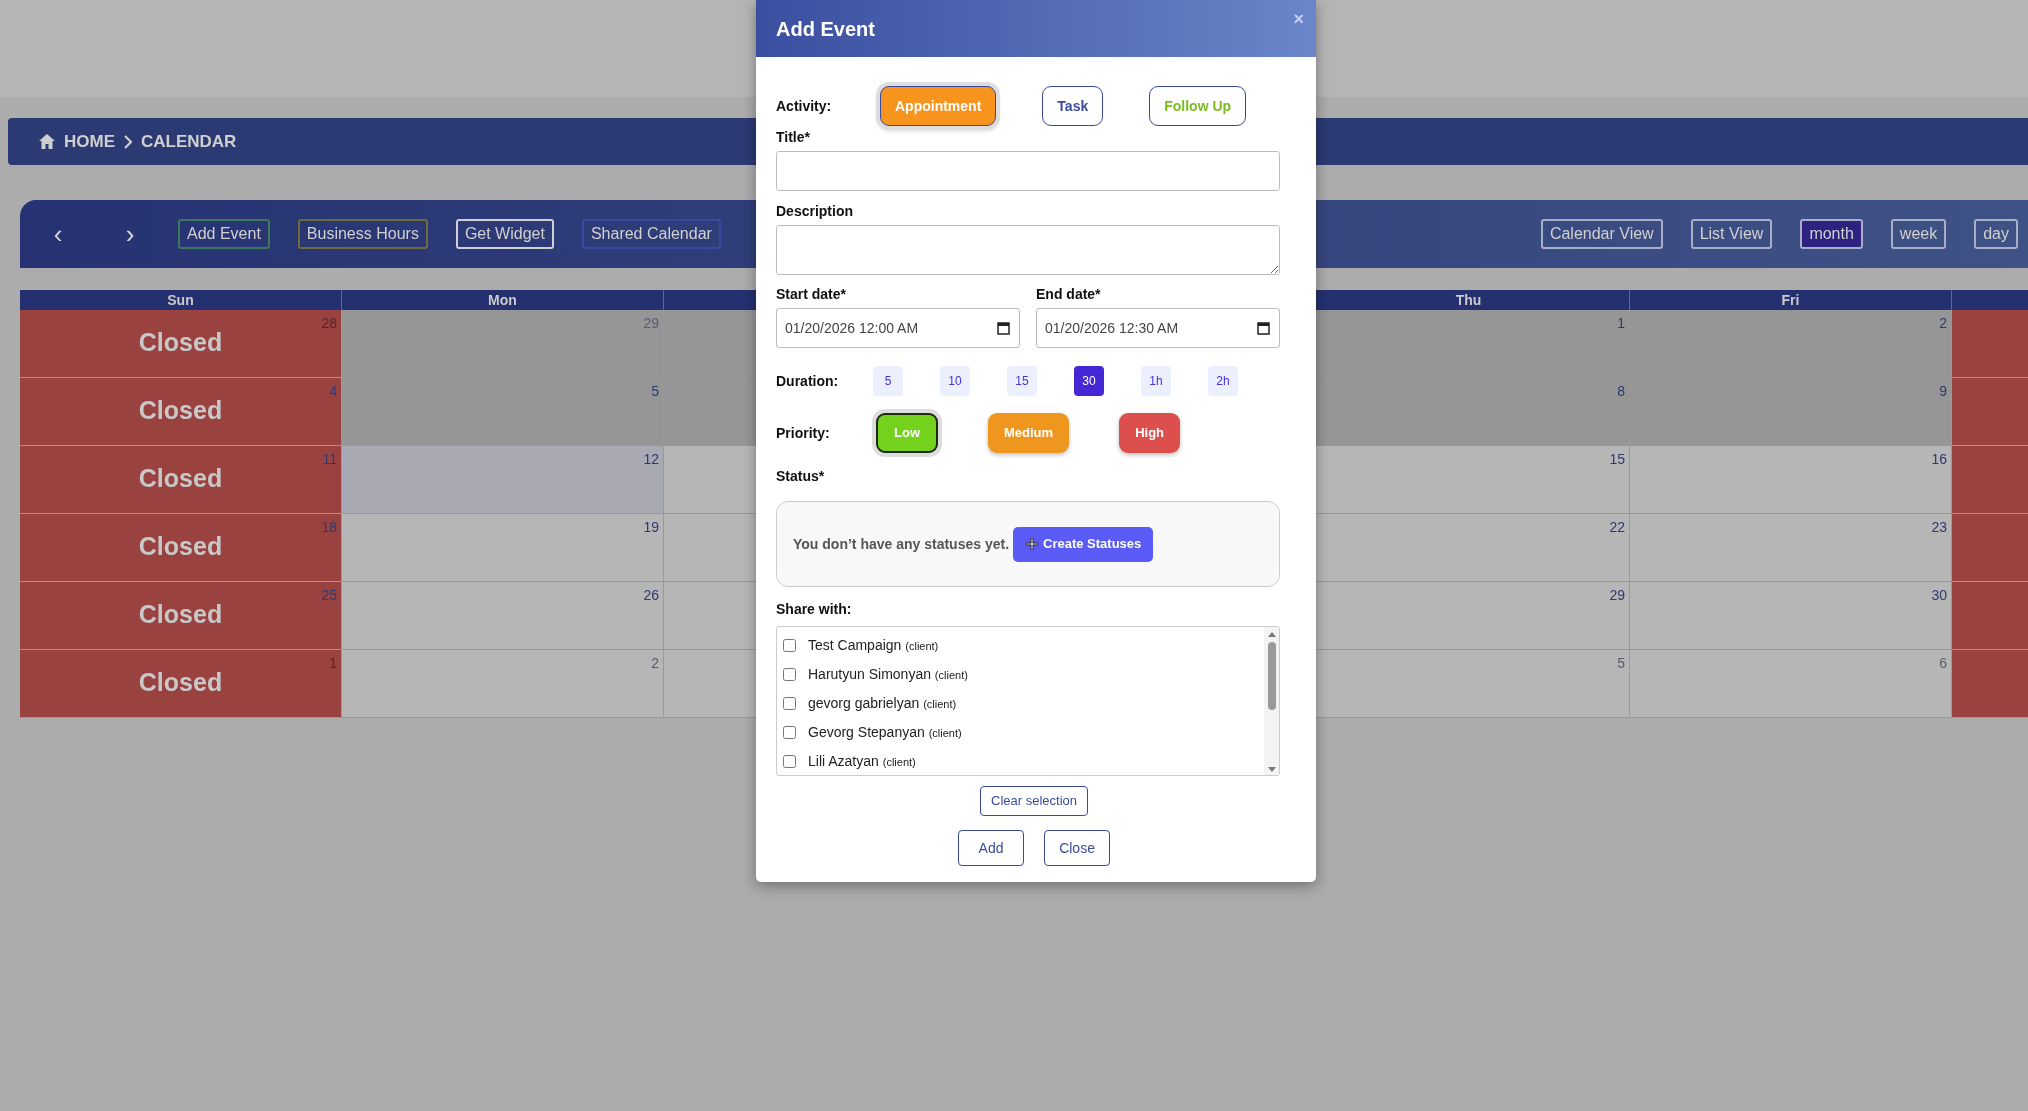  What do you see at coordinates (815, 211) in the screenshot?
I see `field-label: Description` at bounding box center [815, 211].